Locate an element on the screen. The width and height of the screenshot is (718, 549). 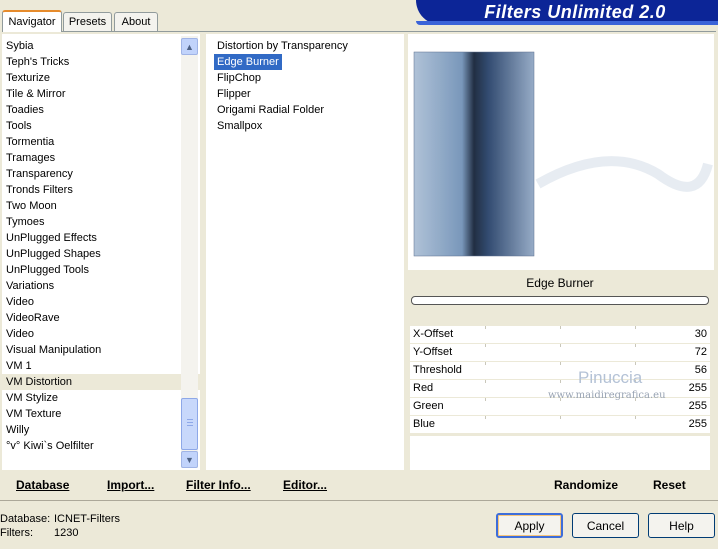
filter-item: Flipper is located at coordinates (308, 94).